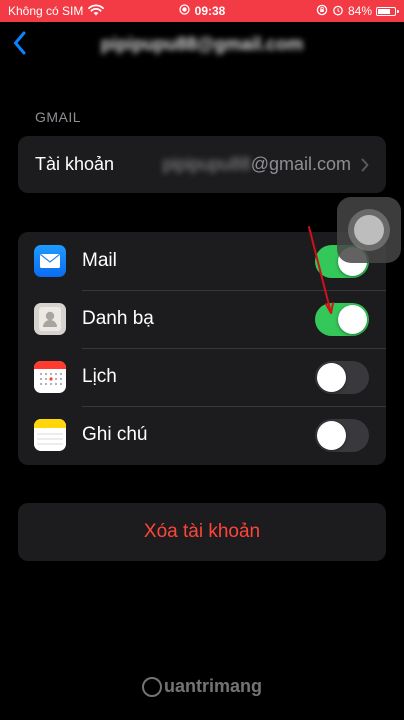 The image size is (404, 720). I want to click on rotation-lock-icon, so click(322, 11).